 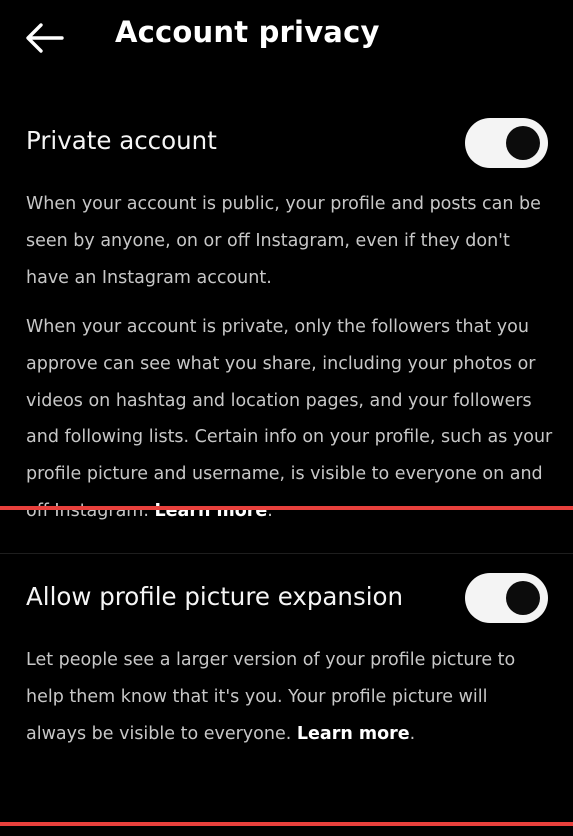 I want to click on profile-expansion-label: Allow profile picture expansion, so click(x=215, y=596).